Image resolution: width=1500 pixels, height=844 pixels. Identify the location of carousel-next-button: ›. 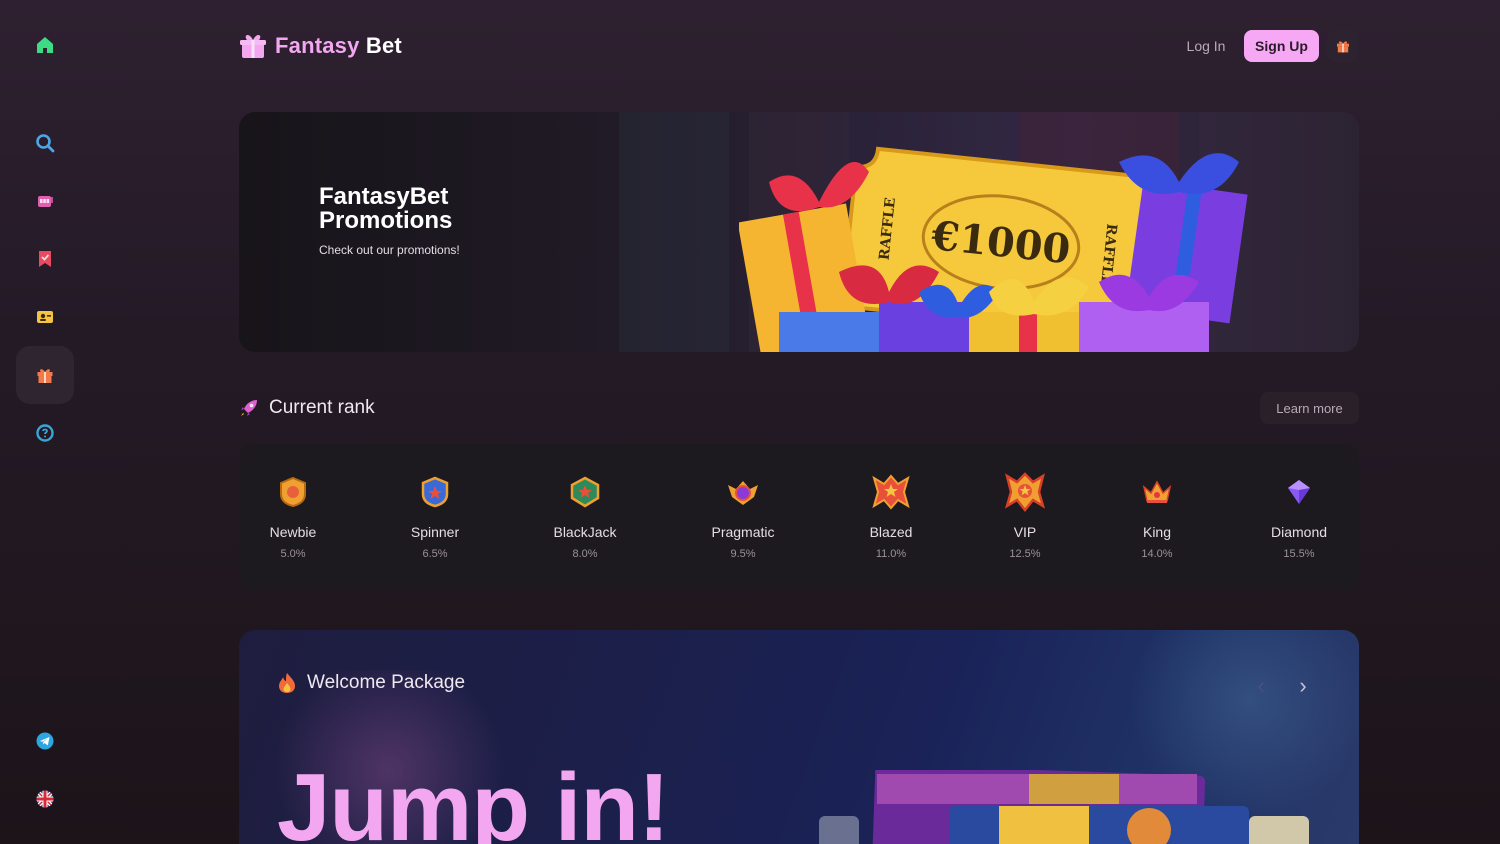
(1303, 685).